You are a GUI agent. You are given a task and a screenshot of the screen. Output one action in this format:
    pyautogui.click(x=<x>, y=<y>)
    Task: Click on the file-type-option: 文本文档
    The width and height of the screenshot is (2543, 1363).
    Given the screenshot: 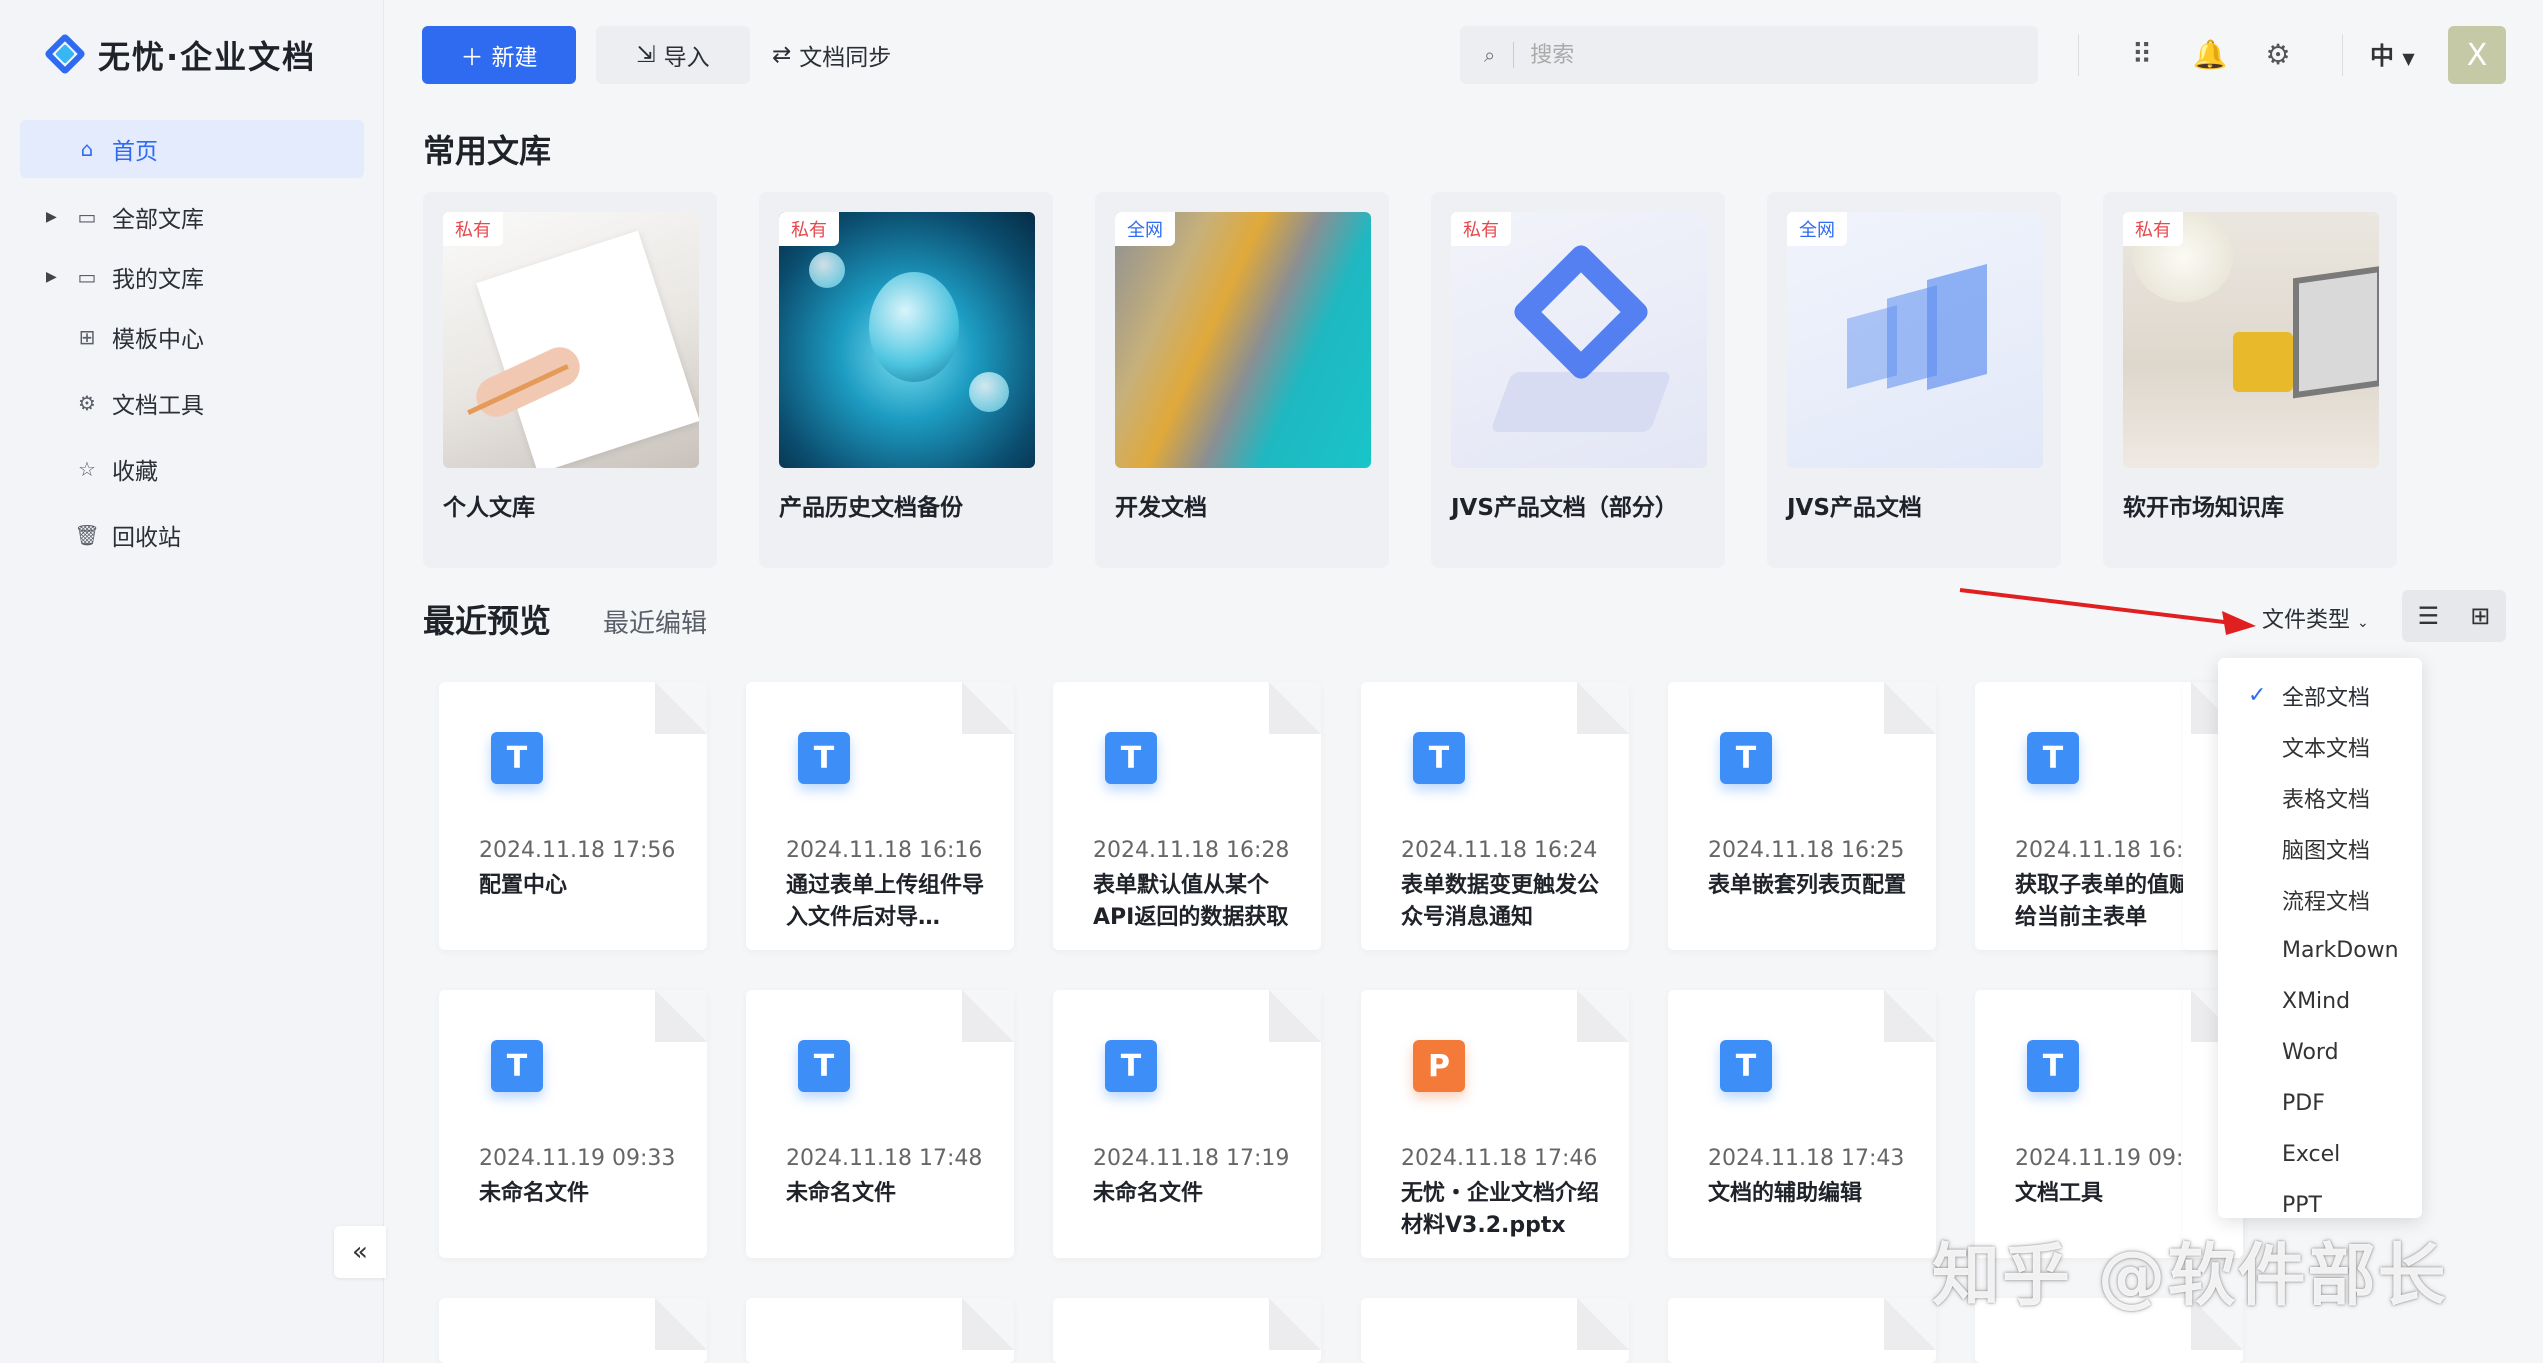 What is the action you would take?
    pyautogui.click(x=2320, y=746)
    